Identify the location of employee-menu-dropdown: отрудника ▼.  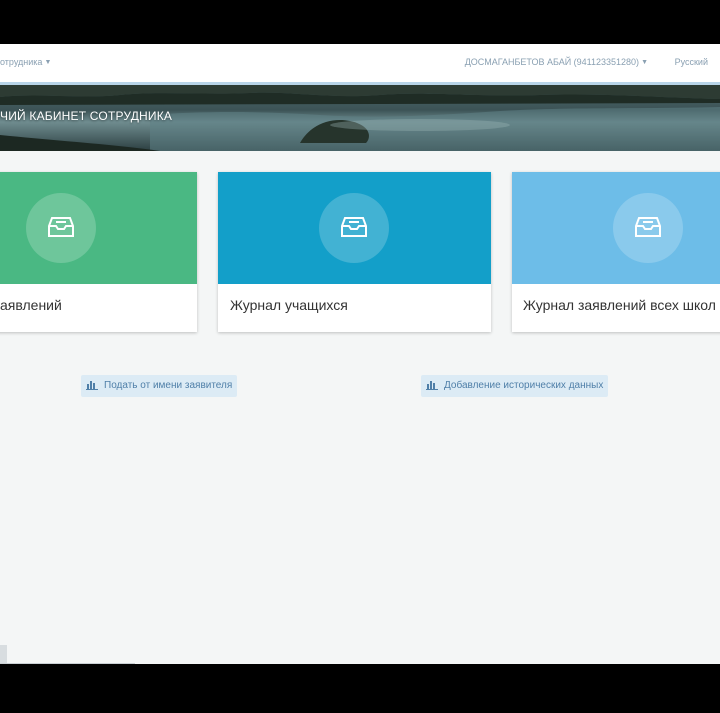
(25, 62).